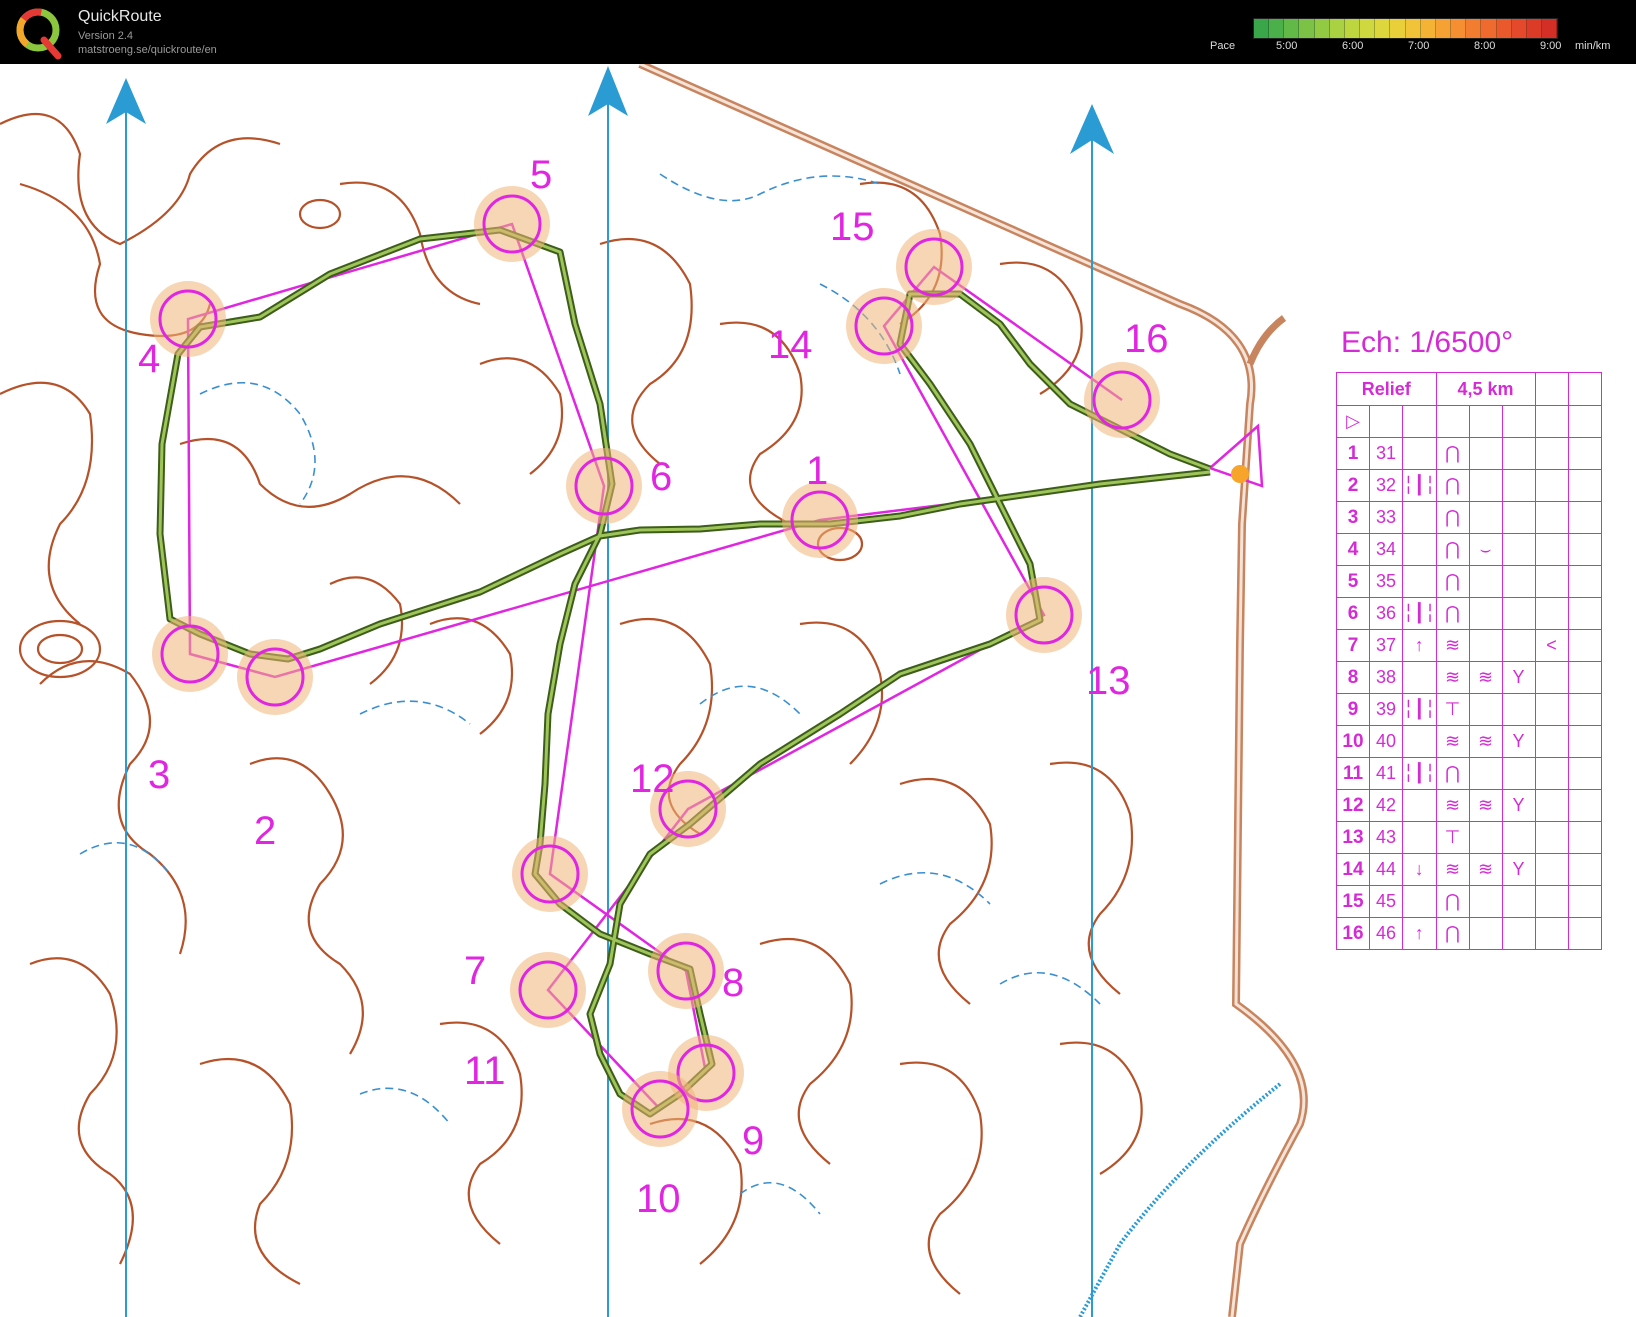 Image resolution: width=1636 pixels, height=1317 pixels. I want to click on control-number-cell: 1, so click(1353, 453).